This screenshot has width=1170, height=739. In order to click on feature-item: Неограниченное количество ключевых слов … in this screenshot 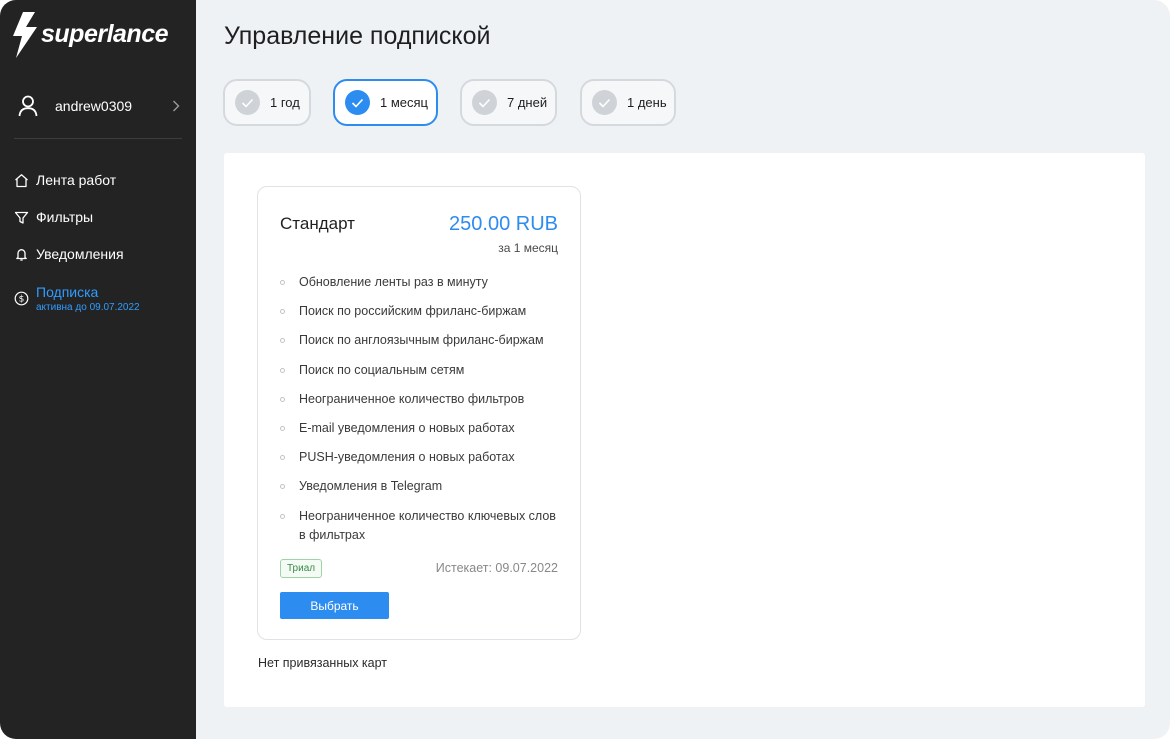, I will do `click(422, 526)`.